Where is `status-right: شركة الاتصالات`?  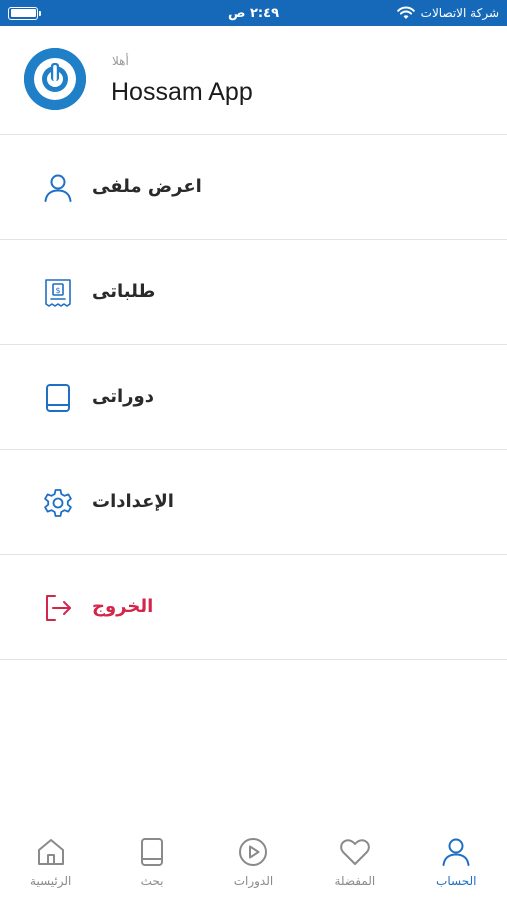
status-right: شركة الاتصالات is located at coordinates (447, 13).